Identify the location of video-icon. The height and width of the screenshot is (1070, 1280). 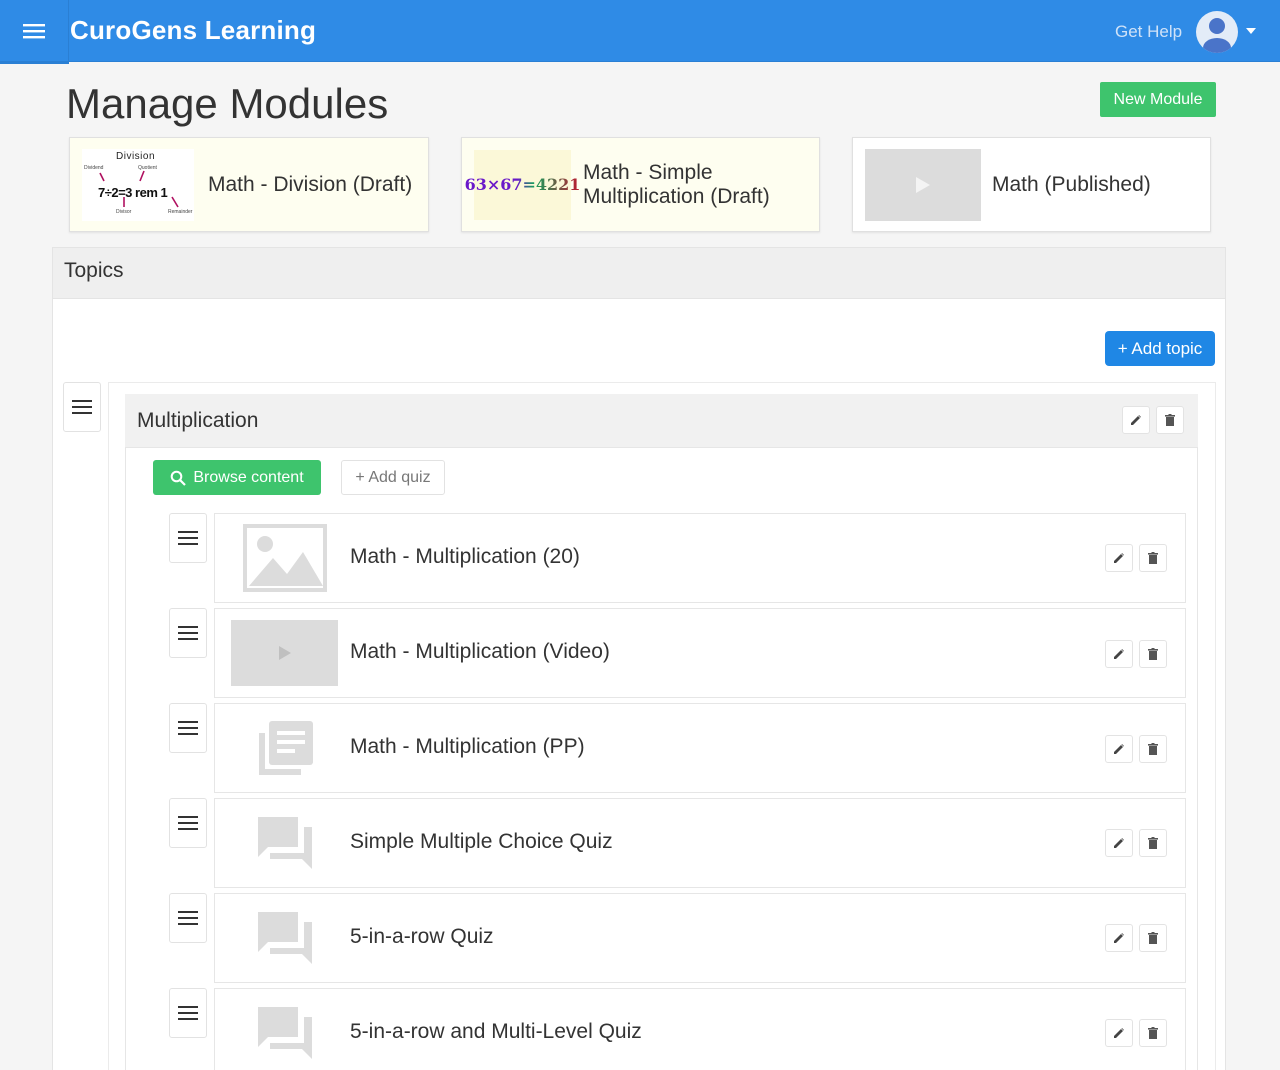
(284, 653).